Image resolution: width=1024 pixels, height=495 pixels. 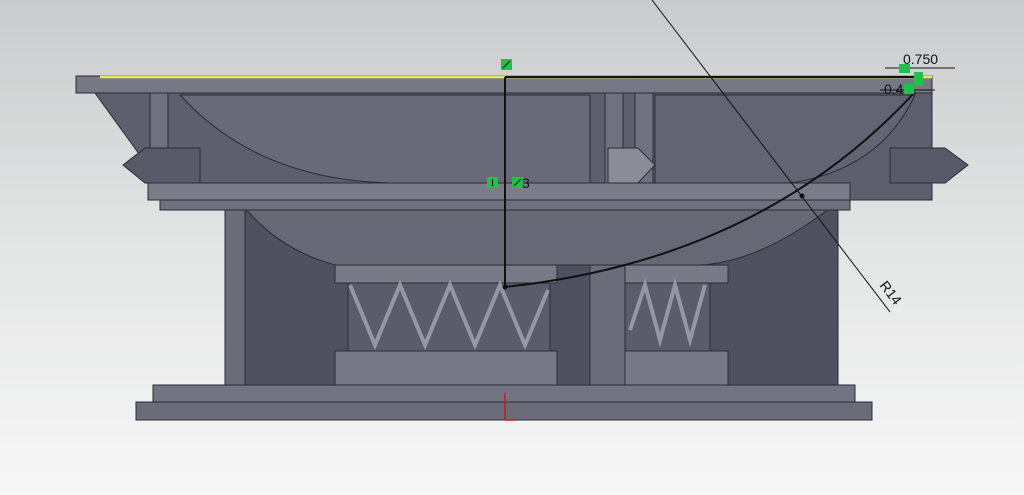 I want to click on lower-bowl, so click(x=537, y=236).